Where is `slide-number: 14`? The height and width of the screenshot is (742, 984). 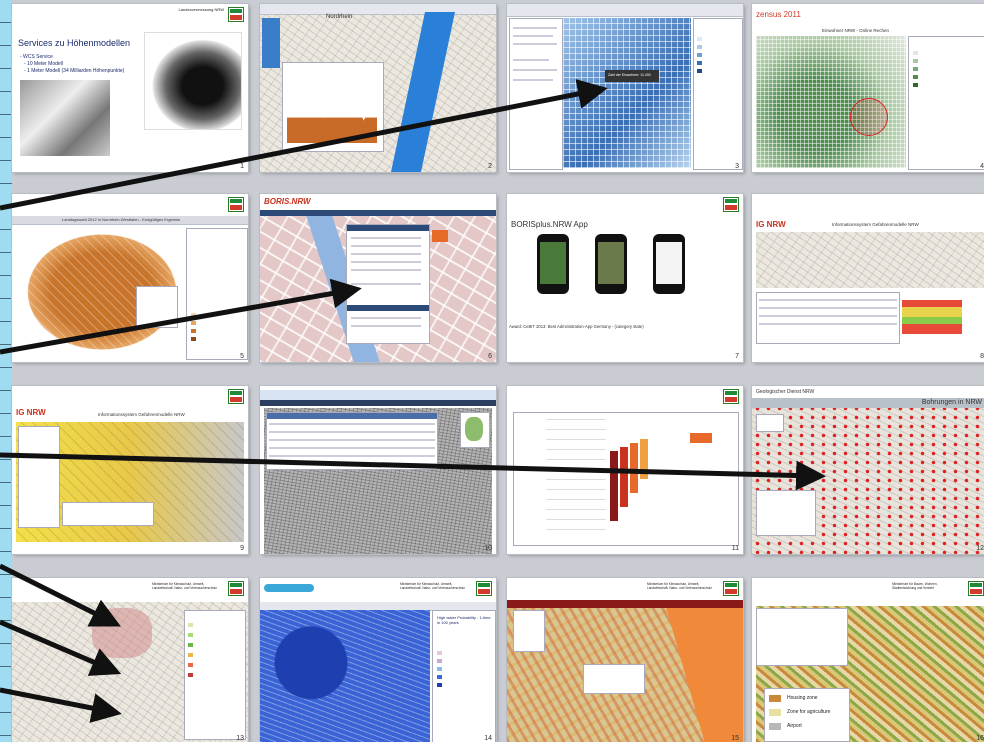
slide-number: 14 is located at coordinates (488, 738).